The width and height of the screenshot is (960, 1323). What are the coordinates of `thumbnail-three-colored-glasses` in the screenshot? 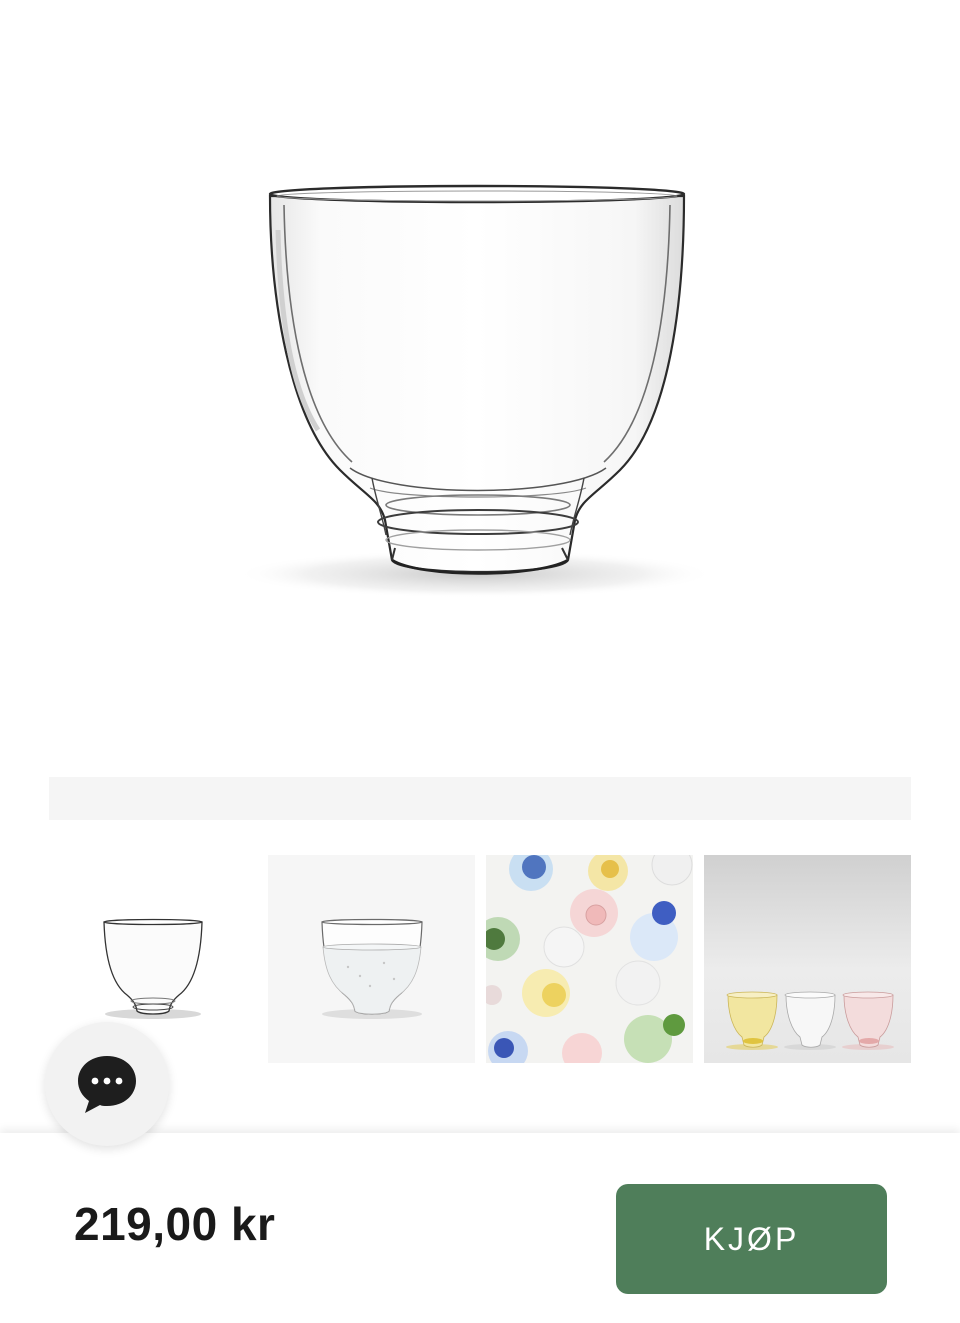 It's located at (807, 959).